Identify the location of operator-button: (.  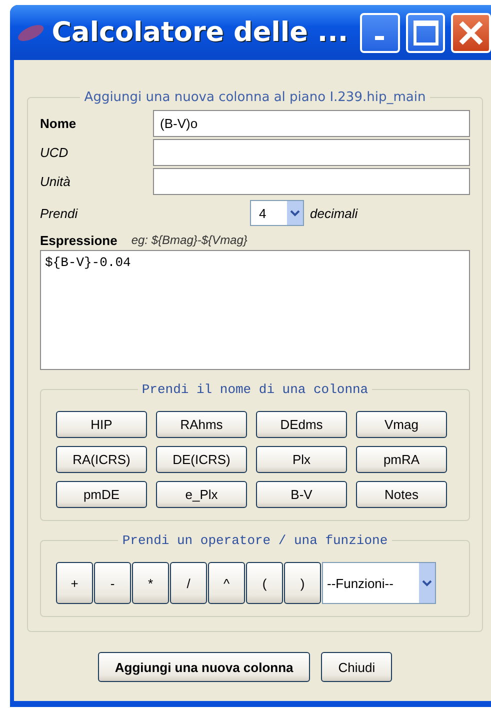
(264, 583).